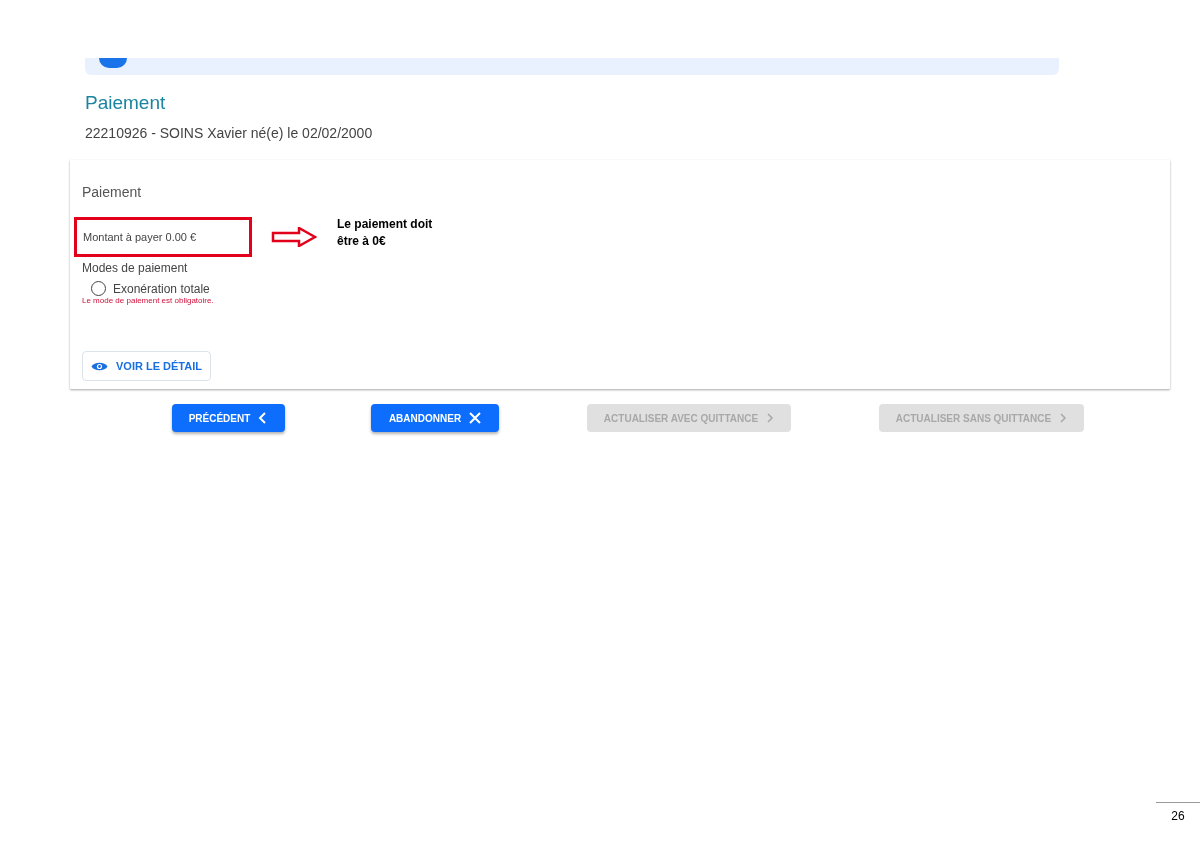 The height and width of the screenshot is (848, 1200). I want to click on patient-info: 22210926 - SOINS Xavier né(e) le 02/02/2000, so click(229, 133).